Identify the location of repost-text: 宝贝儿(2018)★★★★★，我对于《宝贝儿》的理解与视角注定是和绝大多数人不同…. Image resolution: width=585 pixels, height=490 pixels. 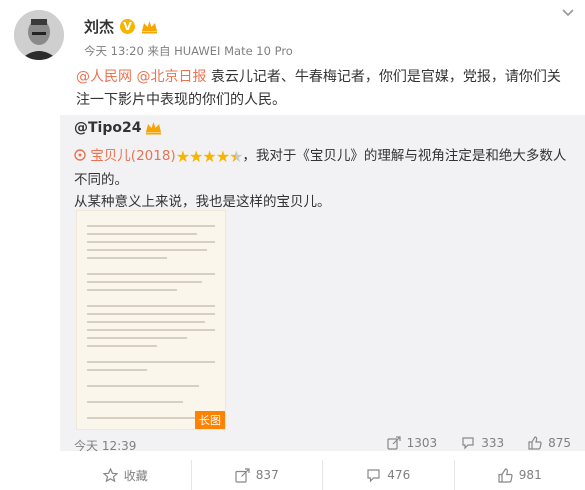
(326, 168).